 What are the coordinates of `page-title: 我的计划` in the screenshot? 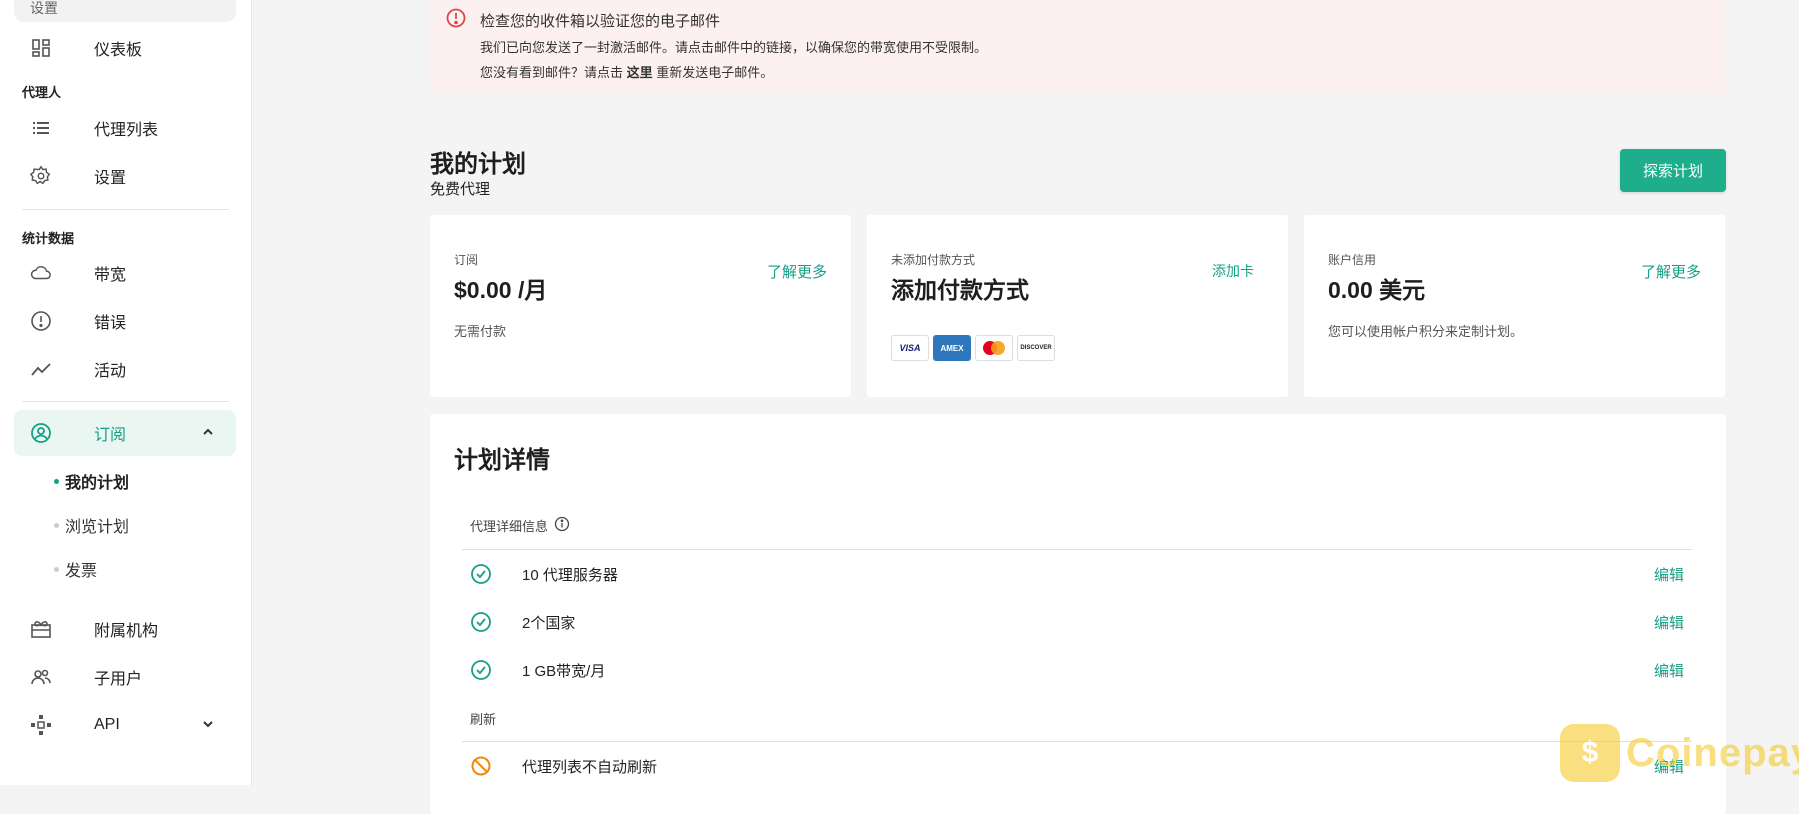 It's located at (478, 164).